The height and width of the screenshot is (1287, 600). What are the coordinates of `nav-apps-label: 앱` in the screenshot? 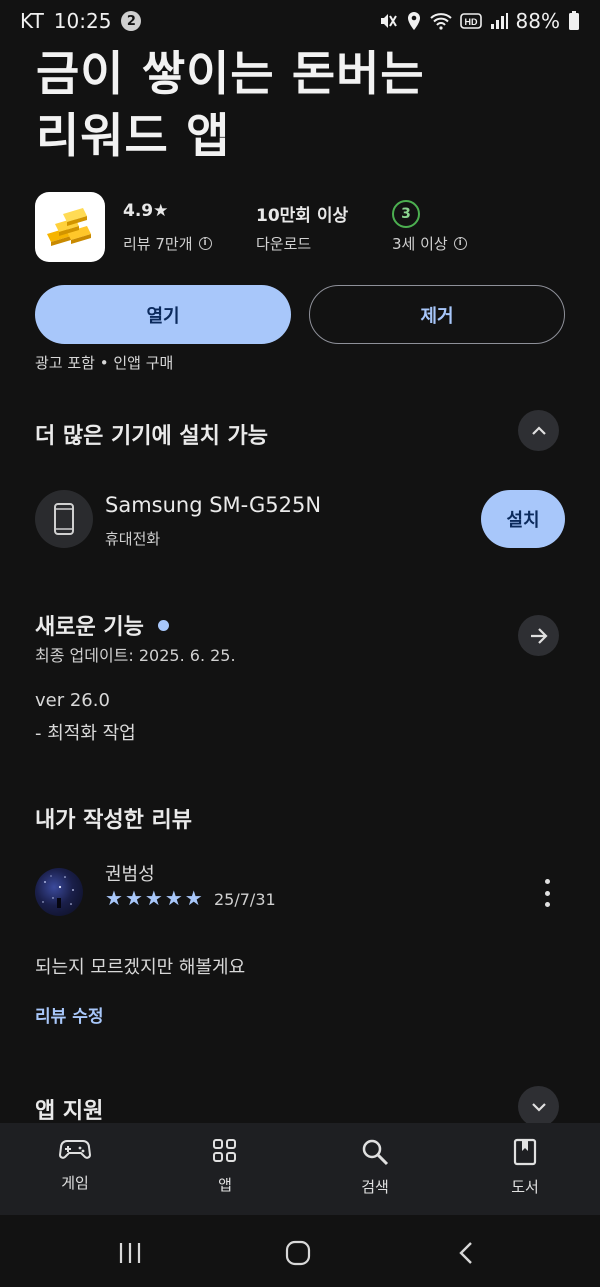 It's located at (225, 1185).